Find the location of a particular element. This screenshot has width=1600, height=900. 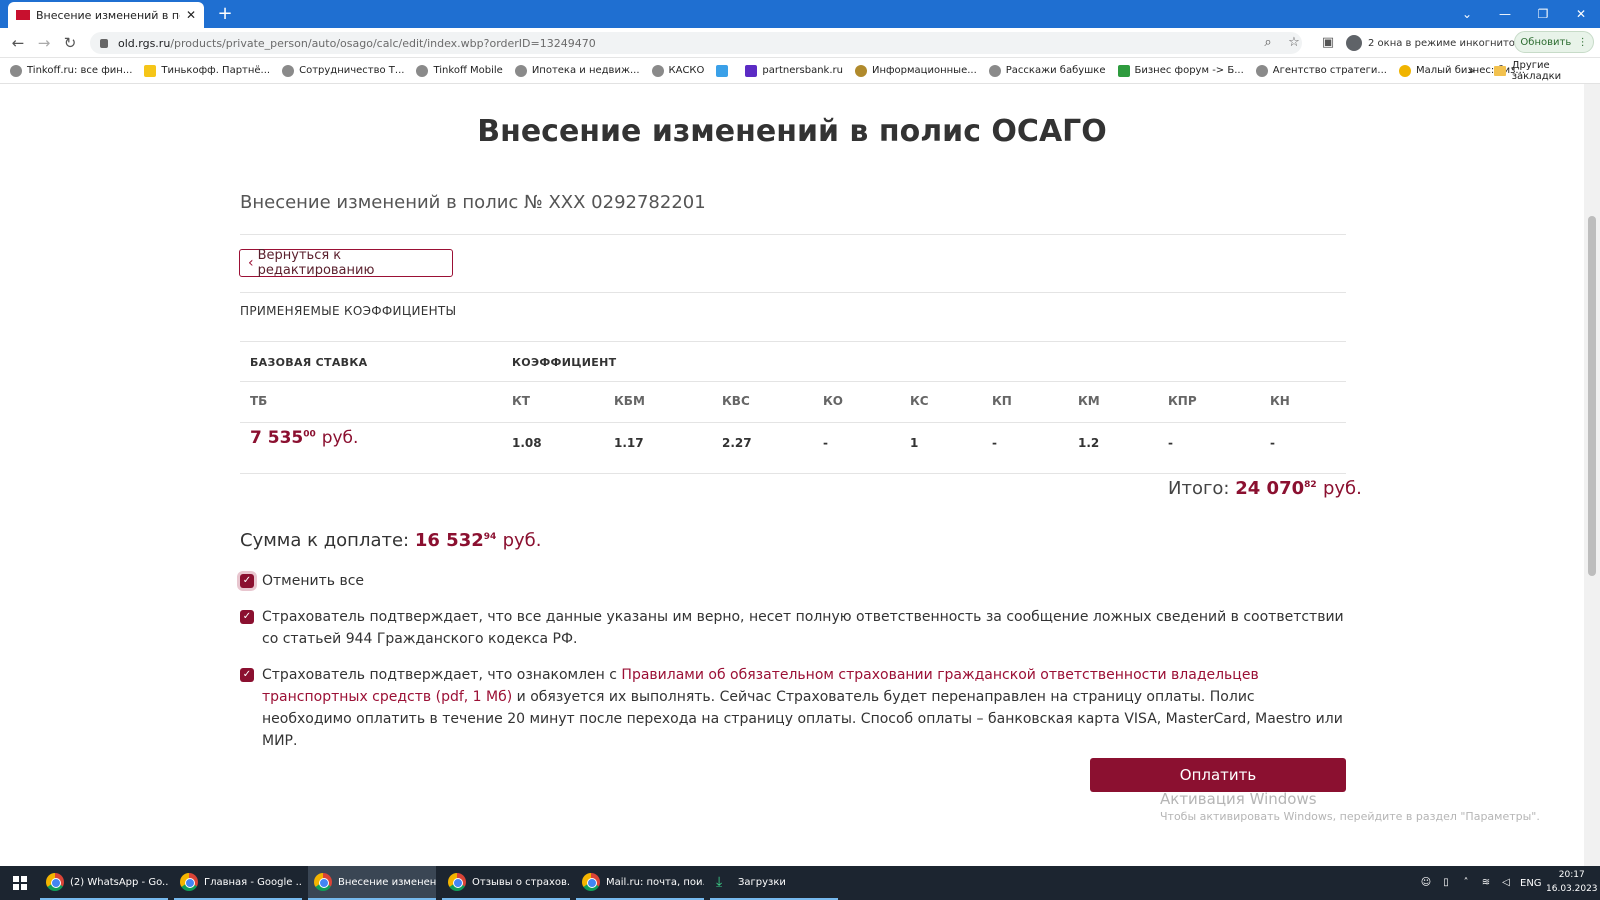

base-rate-int: 7 535 is located at coordinates (277, 438).